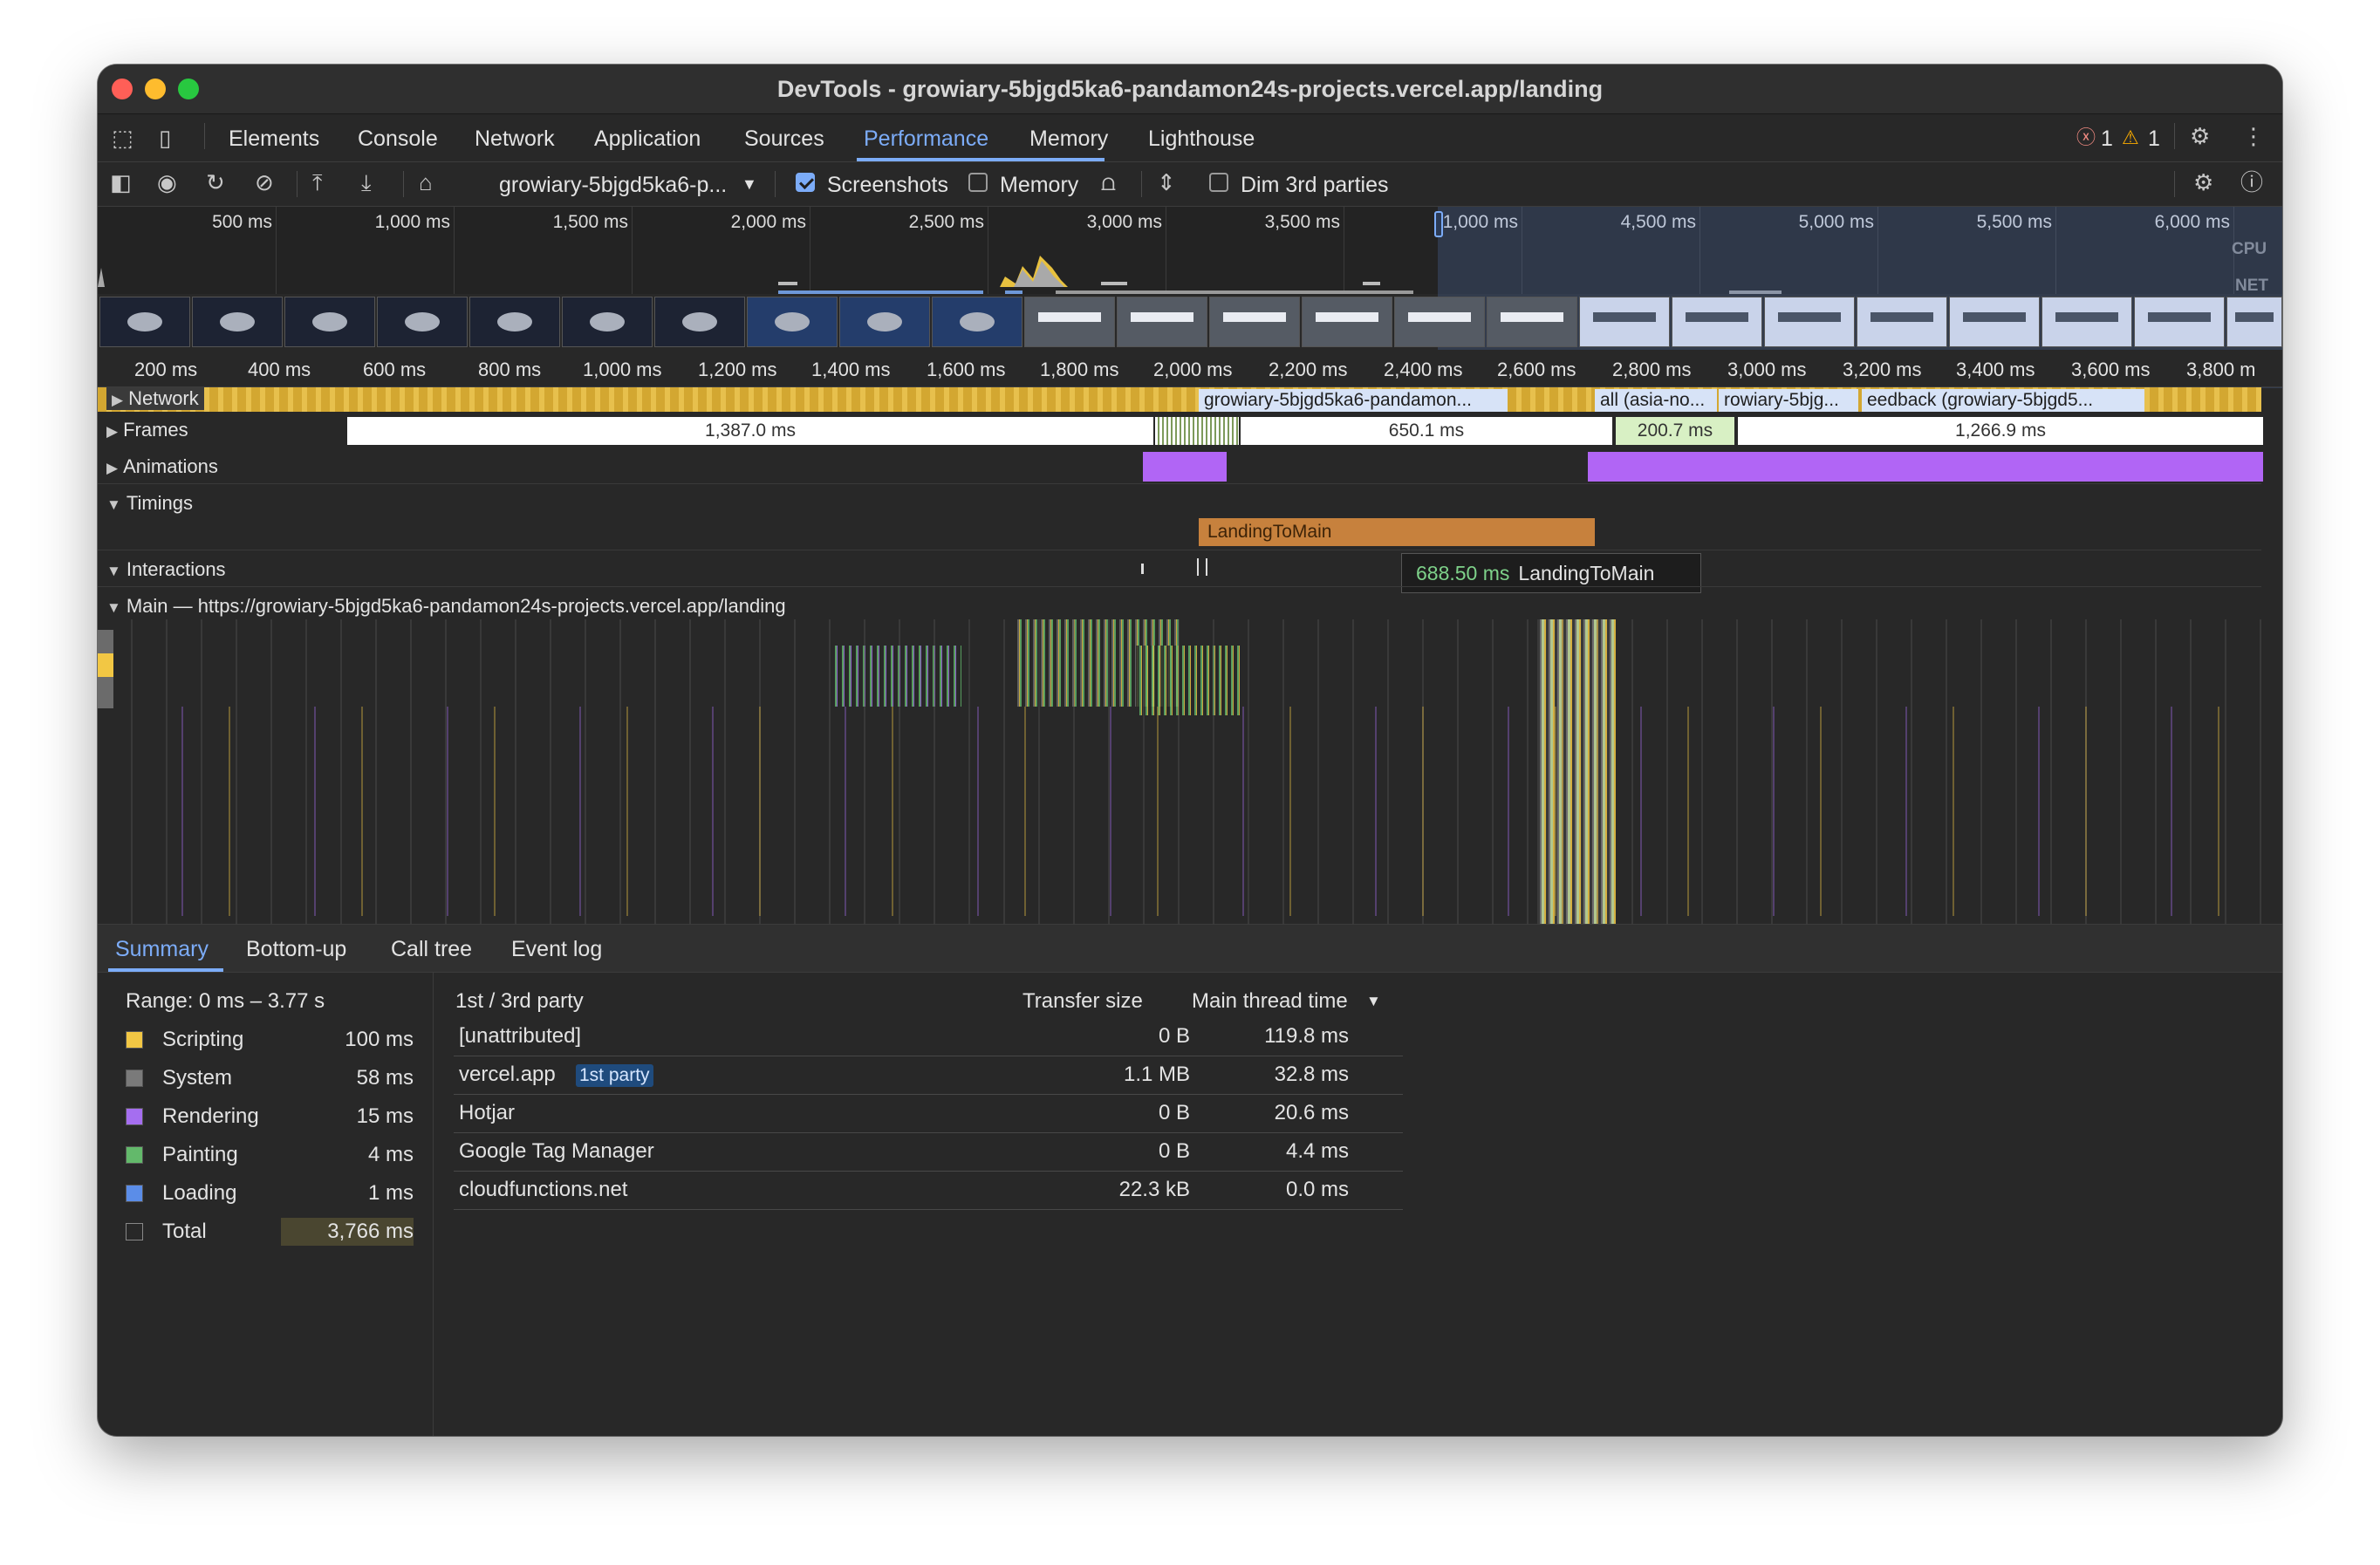  What do you see at coordinates (170, 466) in the screenshot?
I see `animations-track-label: Animations` at bounding box center [170, 466].